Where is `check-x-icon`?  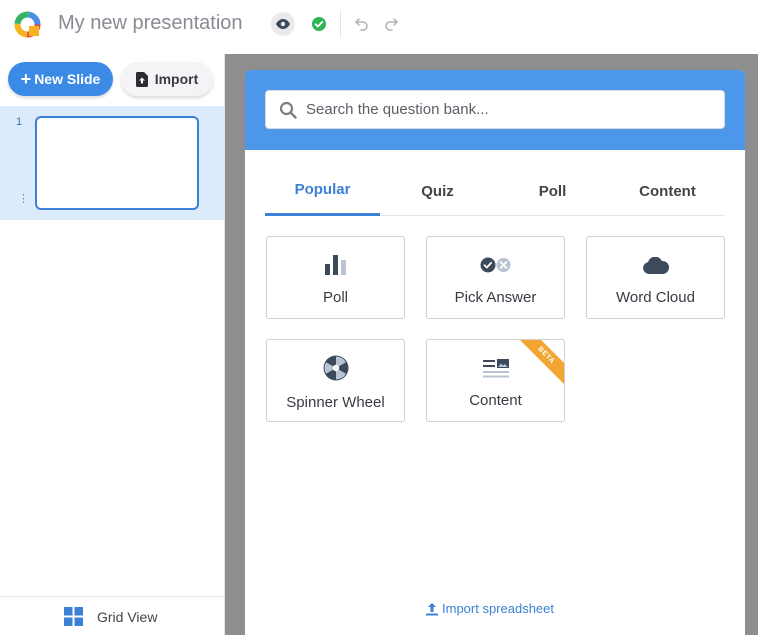
check-x-icon is located at coordinates (495, 265).